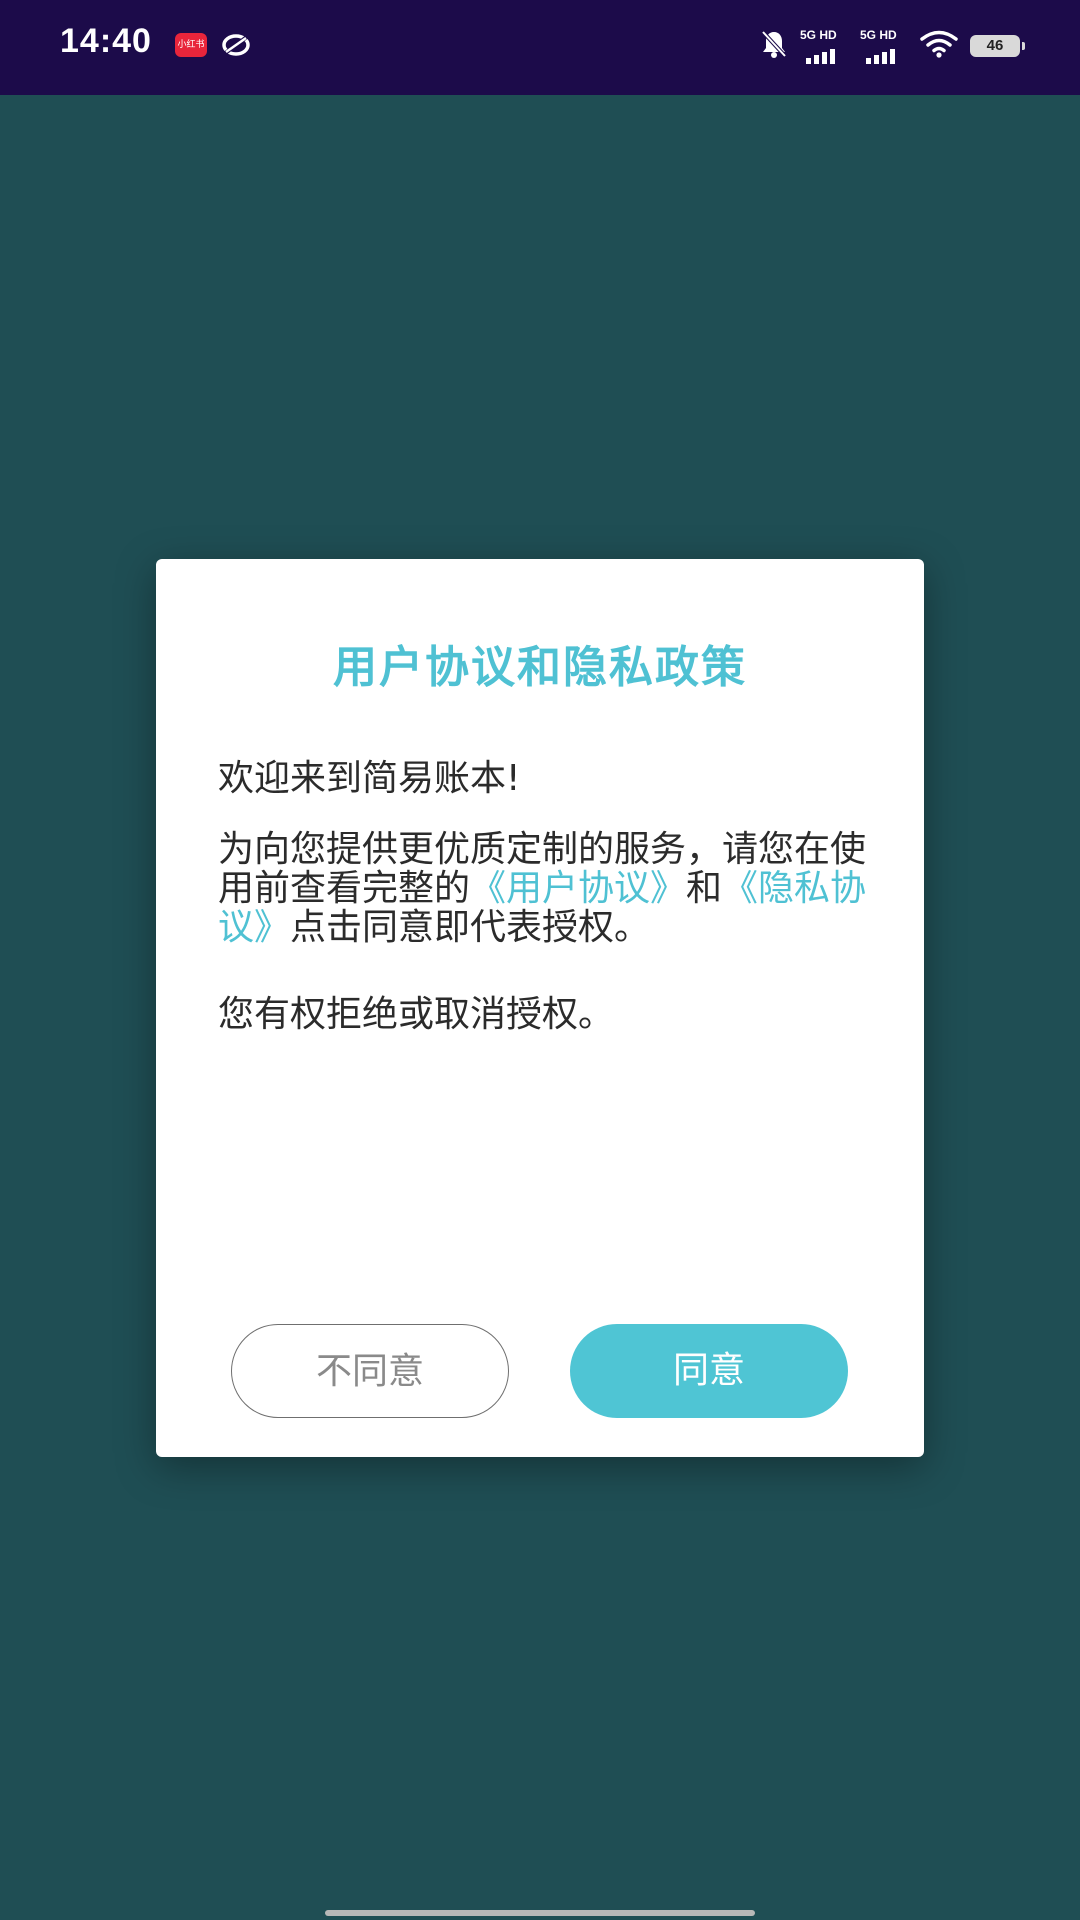 The height and width of the screenshot is (1920, 1080). I want to click on signal-2-label: 5G HD, so click(878, 35).